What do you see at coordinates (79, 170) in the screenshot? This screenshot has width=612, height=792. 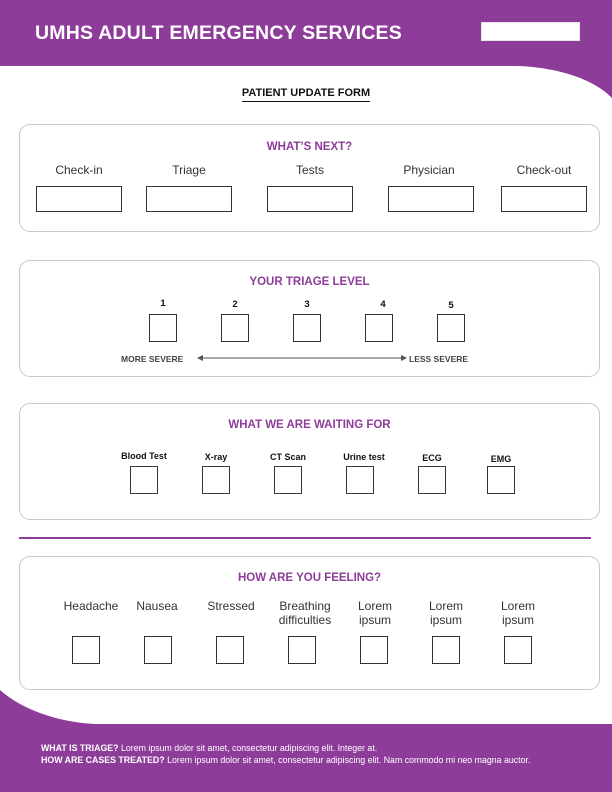 I see `step-label-check-in: Check-in` at bounding box center [79, 170].